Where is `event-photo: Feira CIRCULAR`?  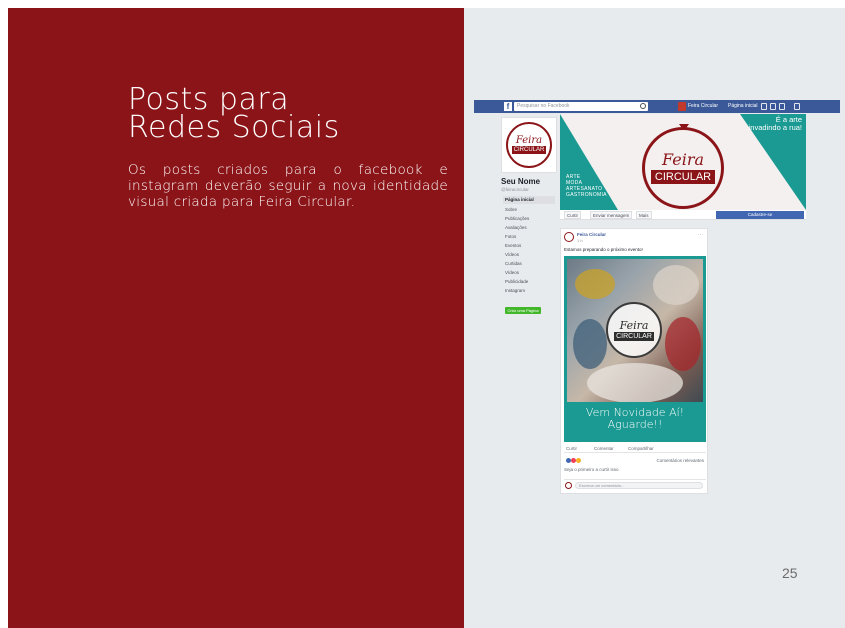
event-photo: Feira CIRCULAR is located at coordinates (635, 330).